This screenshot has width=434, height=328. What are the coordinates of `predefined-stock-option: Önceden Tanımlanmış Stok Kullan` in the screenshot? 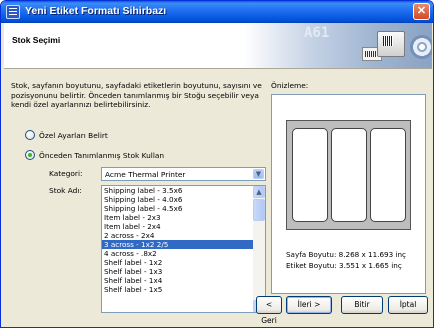 It's located at (94, 155).